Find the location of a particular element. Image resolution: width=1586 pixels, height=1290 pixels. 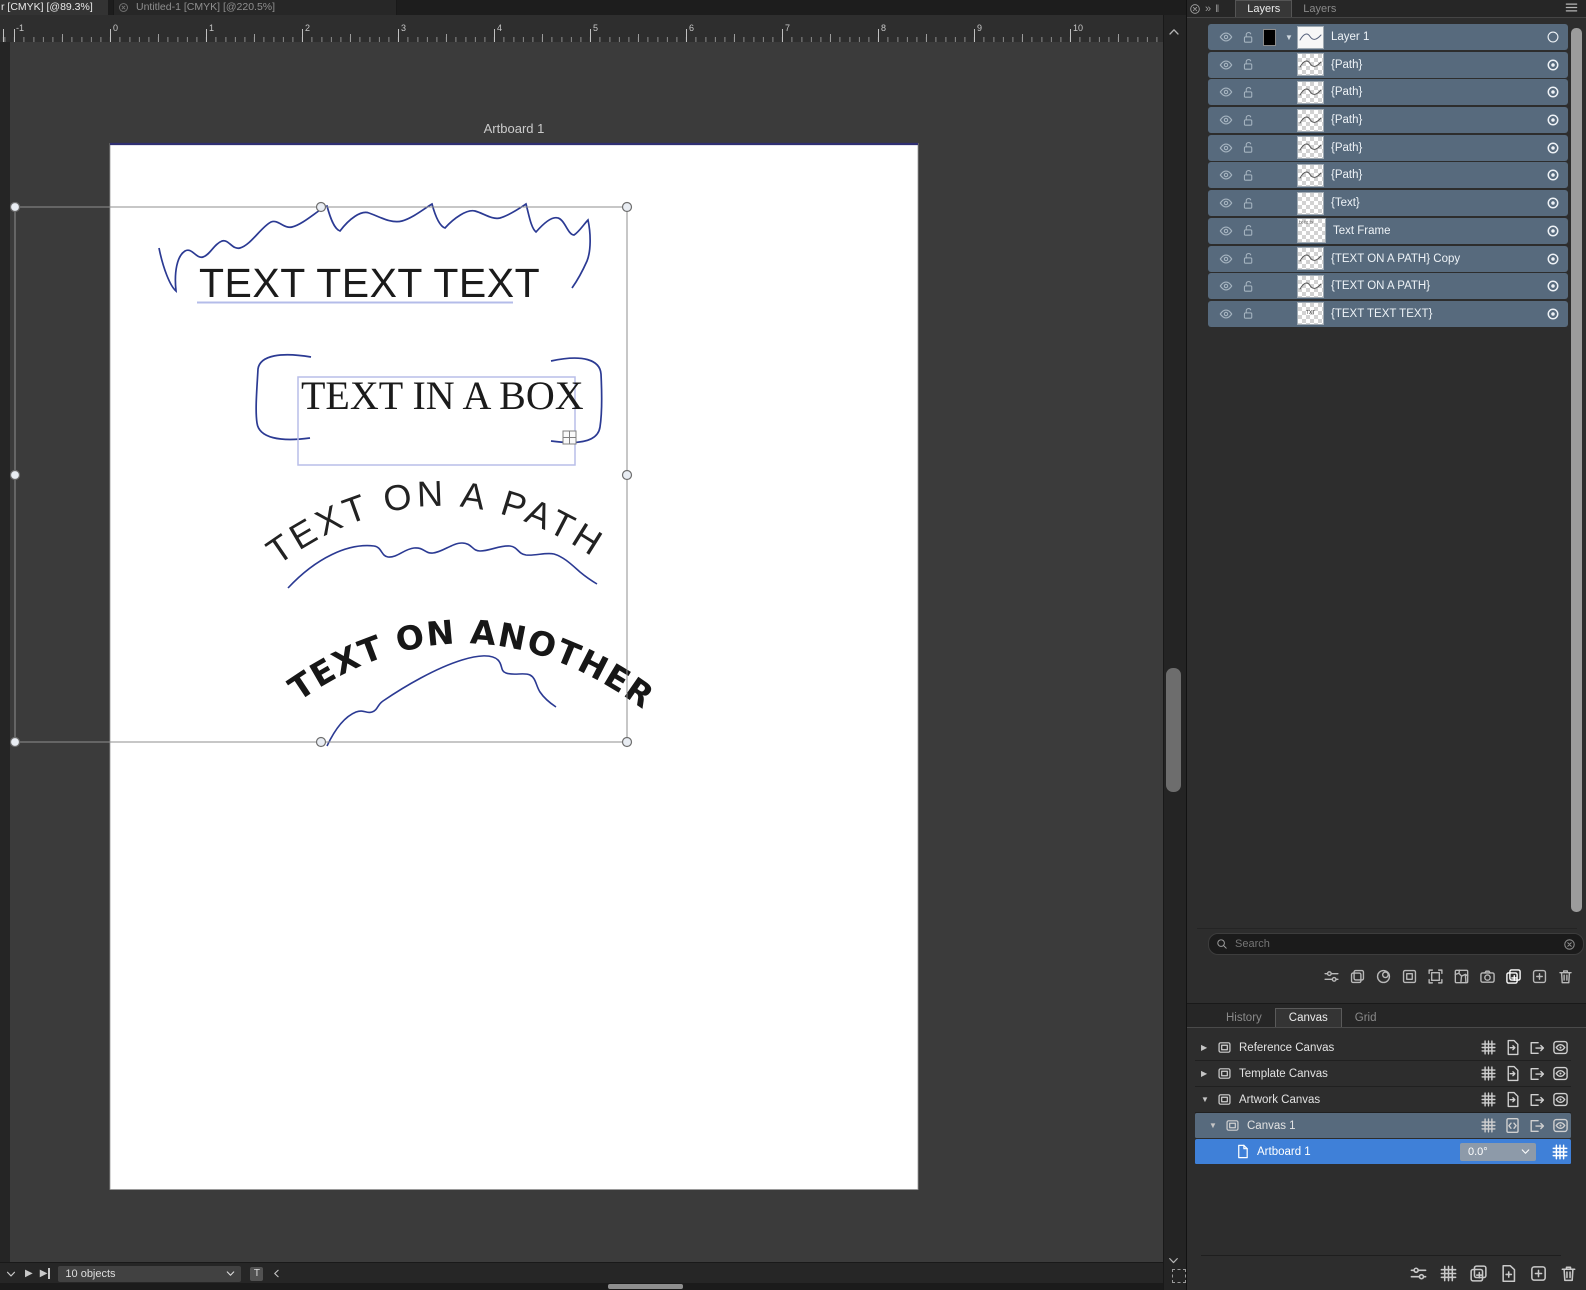

canvas-row: ▼ Artwork Canvas is located at coordinates (1383, 1100).